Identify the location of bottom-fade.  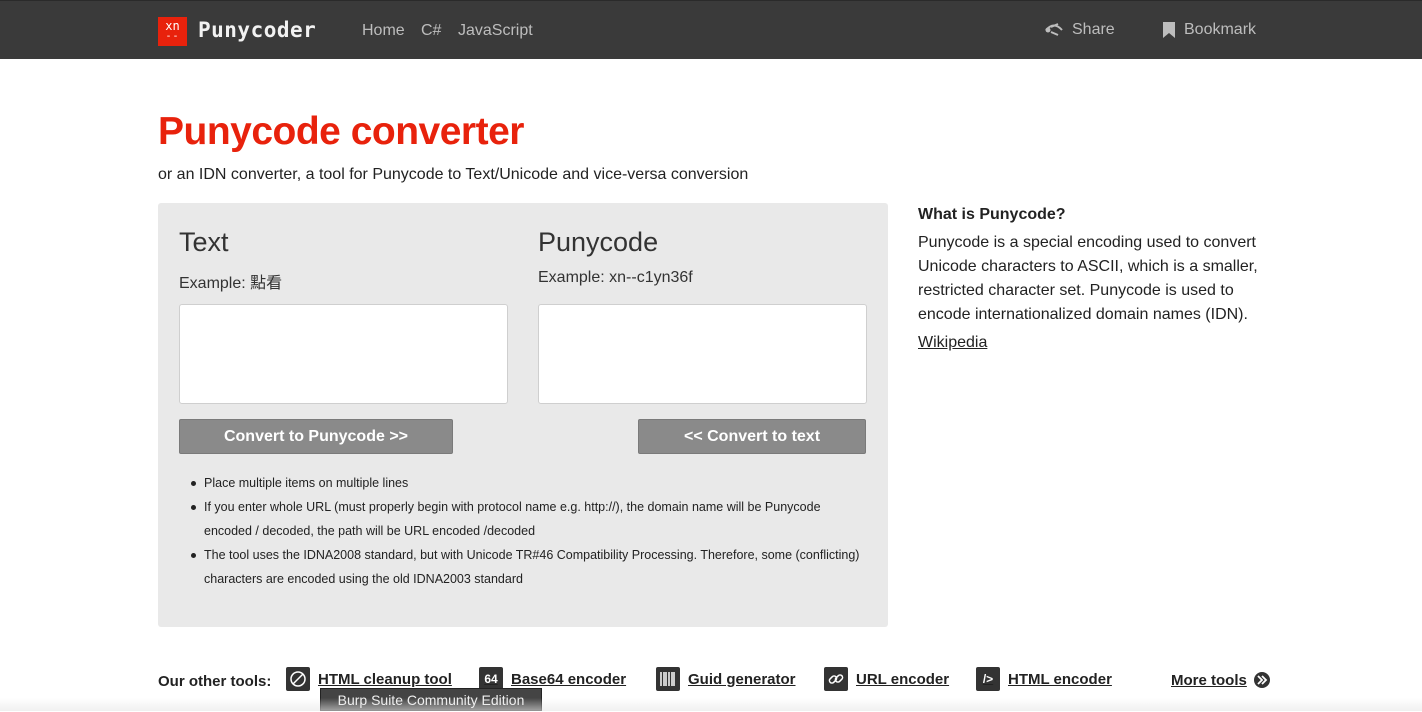
(711, 704).